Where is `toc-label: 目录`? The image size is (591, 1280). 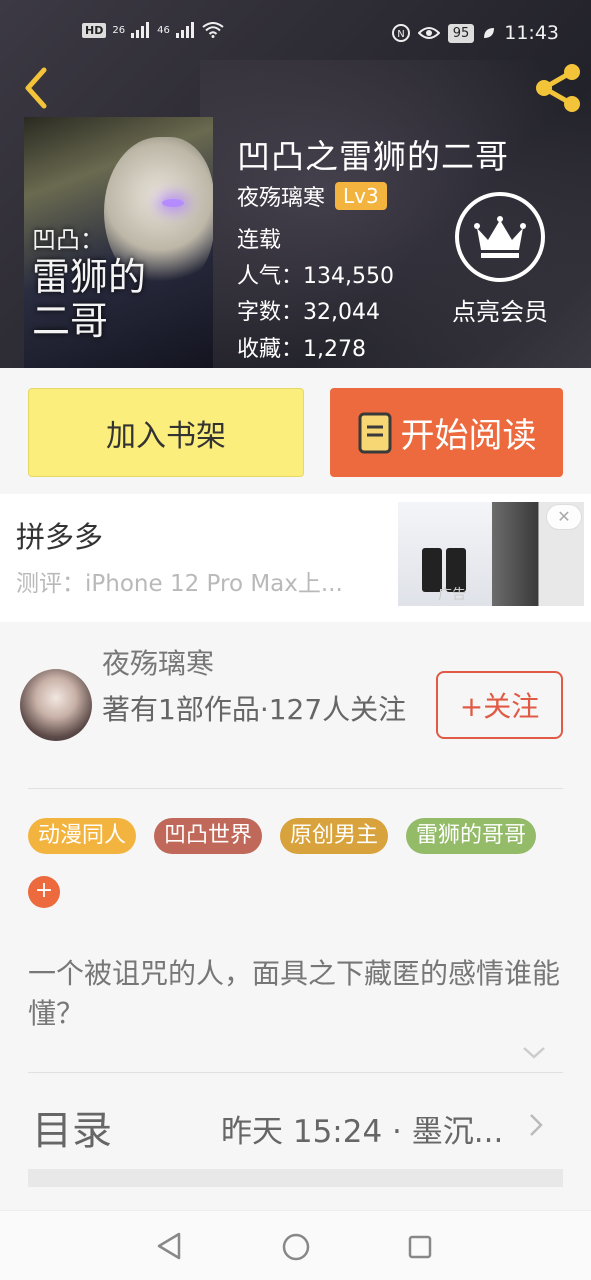
toc-label: 目录 is located at coordinates (72, 1131).